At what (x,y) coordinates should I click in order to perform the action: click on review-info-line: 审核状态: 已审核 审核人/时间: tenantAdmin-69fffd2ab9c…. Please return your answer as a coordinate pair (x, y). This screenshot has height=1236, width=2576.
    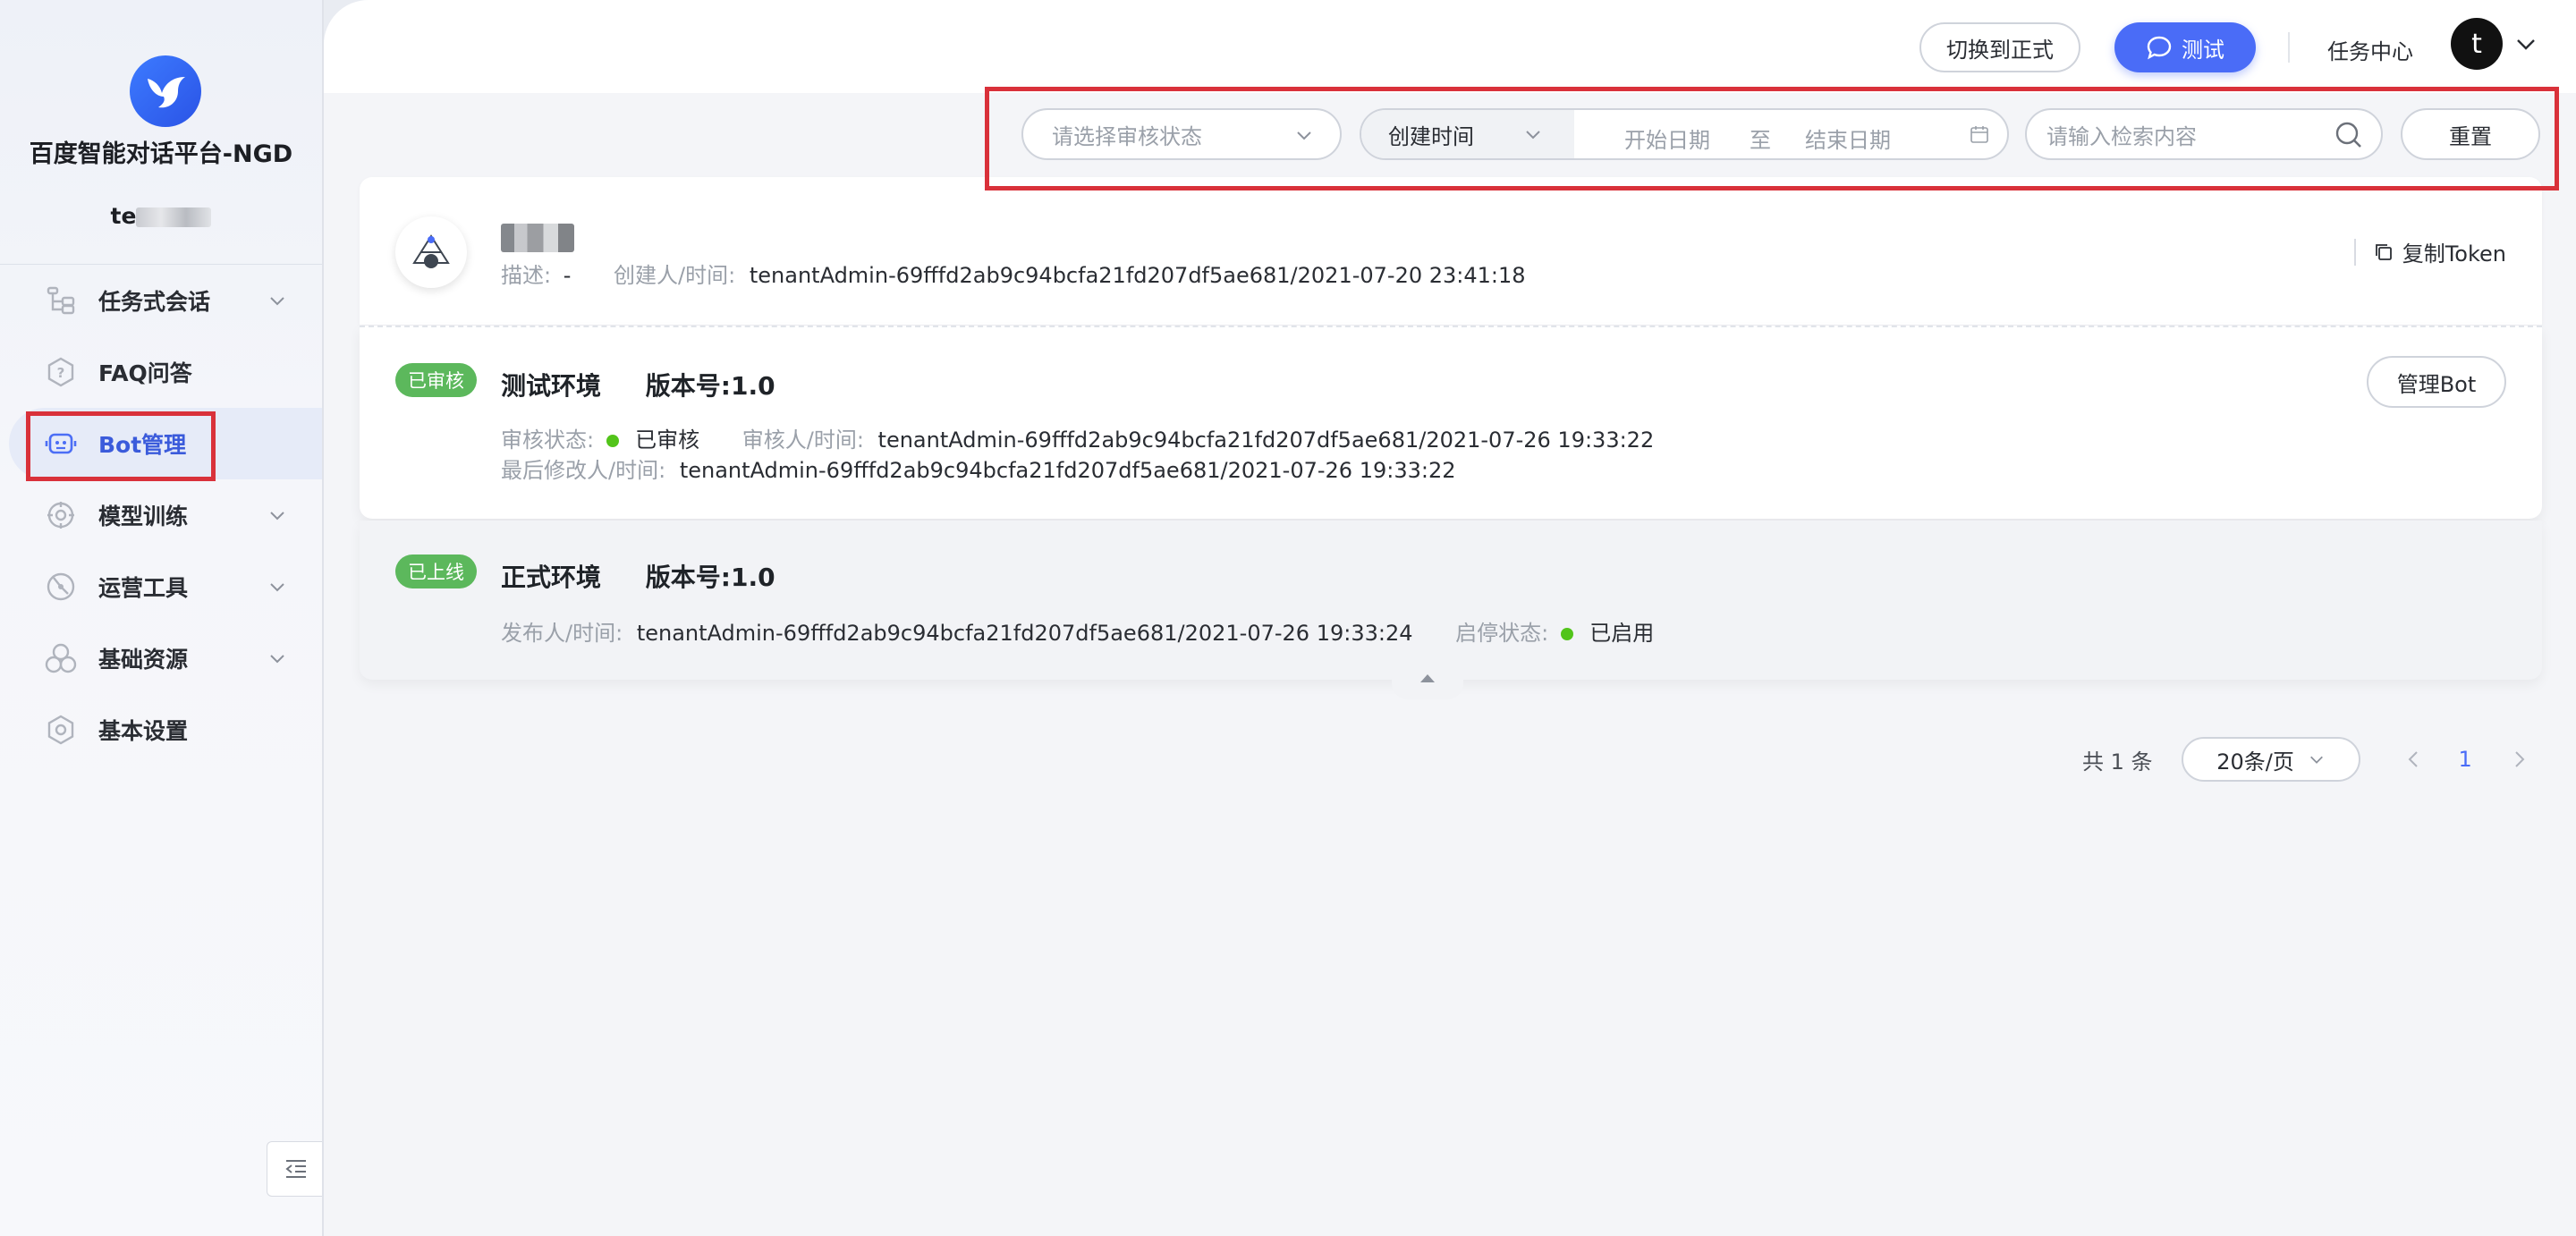
    Looking at the image, I should click on (1077, 437).